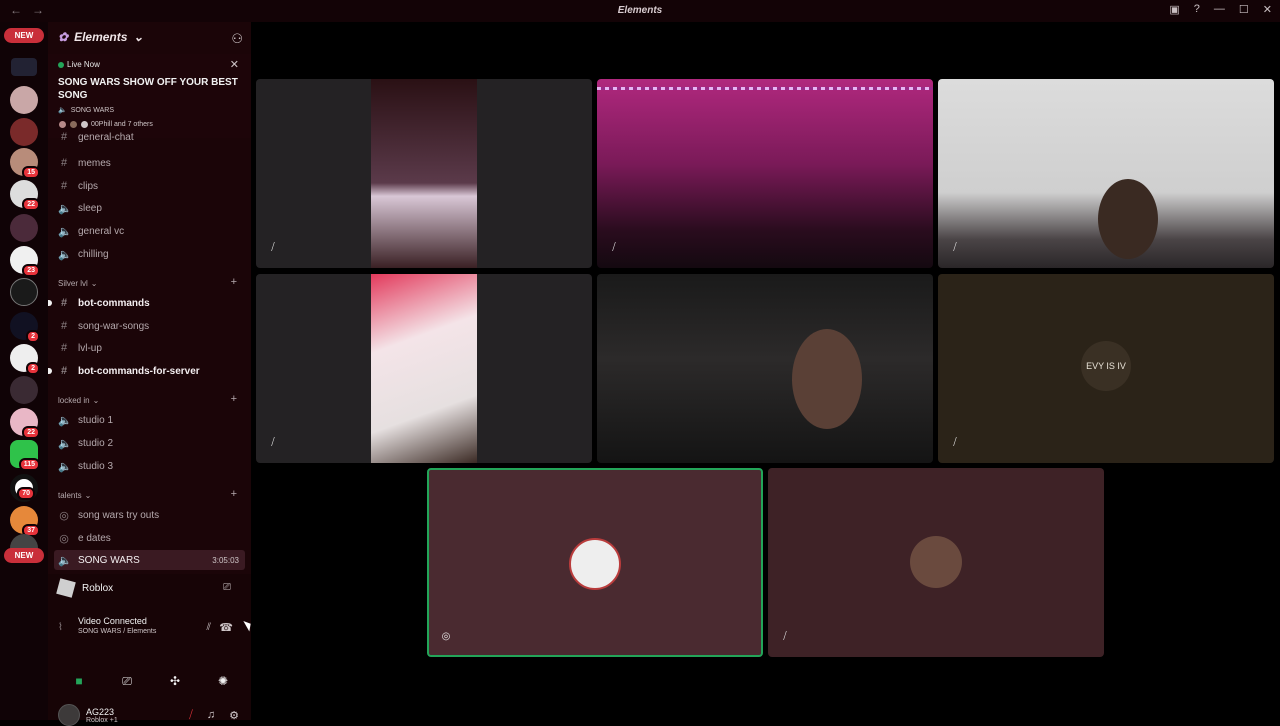 The image size is (1280, 726). Describe the element at coordinates (765, 368) in the screenshot. I see `video-tile` at that location.